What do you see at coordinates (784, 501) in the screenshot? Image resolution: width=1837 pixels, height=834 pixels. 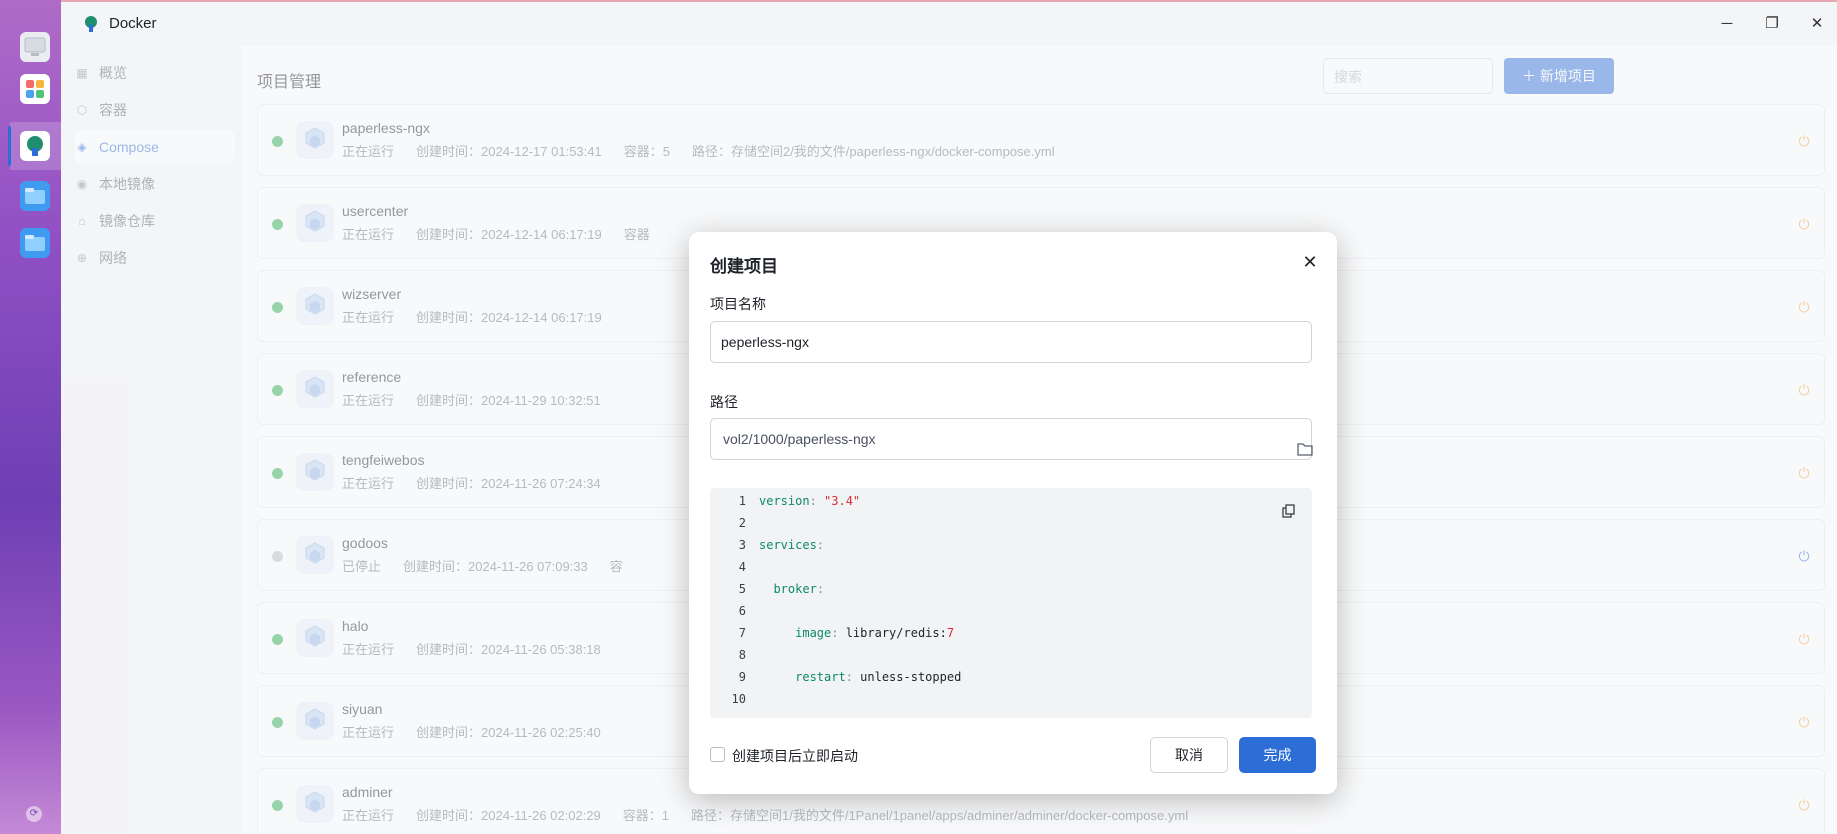 I see `yaml-key: version` at bounding box center [784, 501].